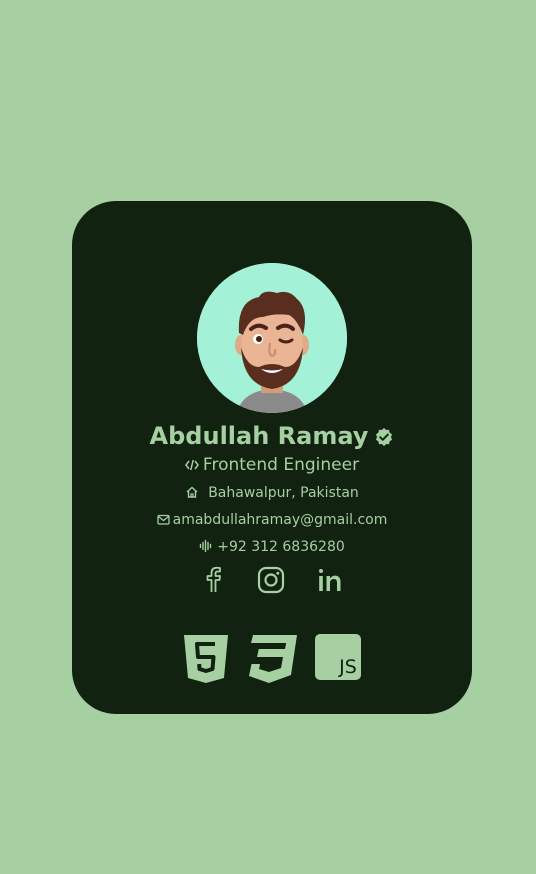 The height and width of the screenshot is (874, 536). I want to click on role-text: Frontend Engineer, so click(281, 465).